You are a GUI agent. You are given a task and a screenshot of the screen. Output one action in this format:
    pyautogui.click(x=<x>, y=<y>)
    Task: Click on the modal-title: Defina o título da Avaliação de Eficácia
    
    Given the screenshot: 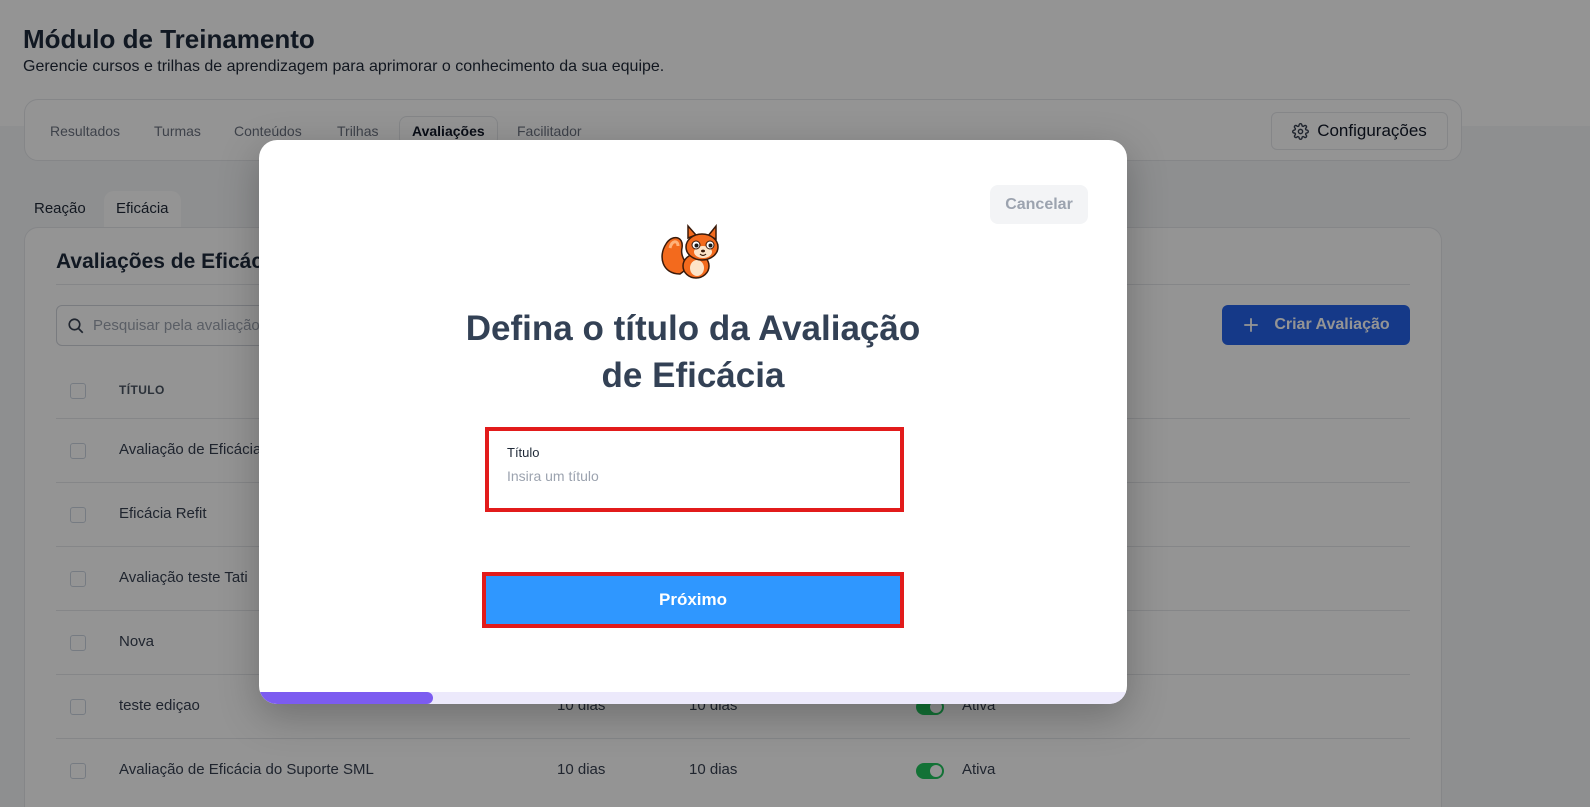 What is the action you would take?
    pyautogui.click(x=693, y=352)
    